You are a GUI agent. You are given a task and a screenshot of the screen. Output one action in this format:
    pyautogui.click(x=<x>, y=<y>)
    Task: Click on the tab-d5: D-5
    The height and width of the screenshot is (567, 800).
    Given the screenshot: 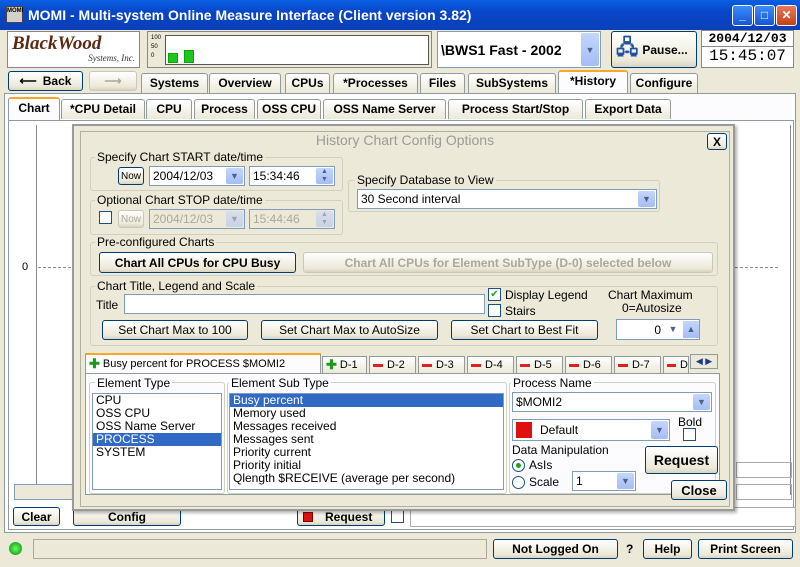 What is the action you would take?
    pyautogui.click(x=539, y=364)
    